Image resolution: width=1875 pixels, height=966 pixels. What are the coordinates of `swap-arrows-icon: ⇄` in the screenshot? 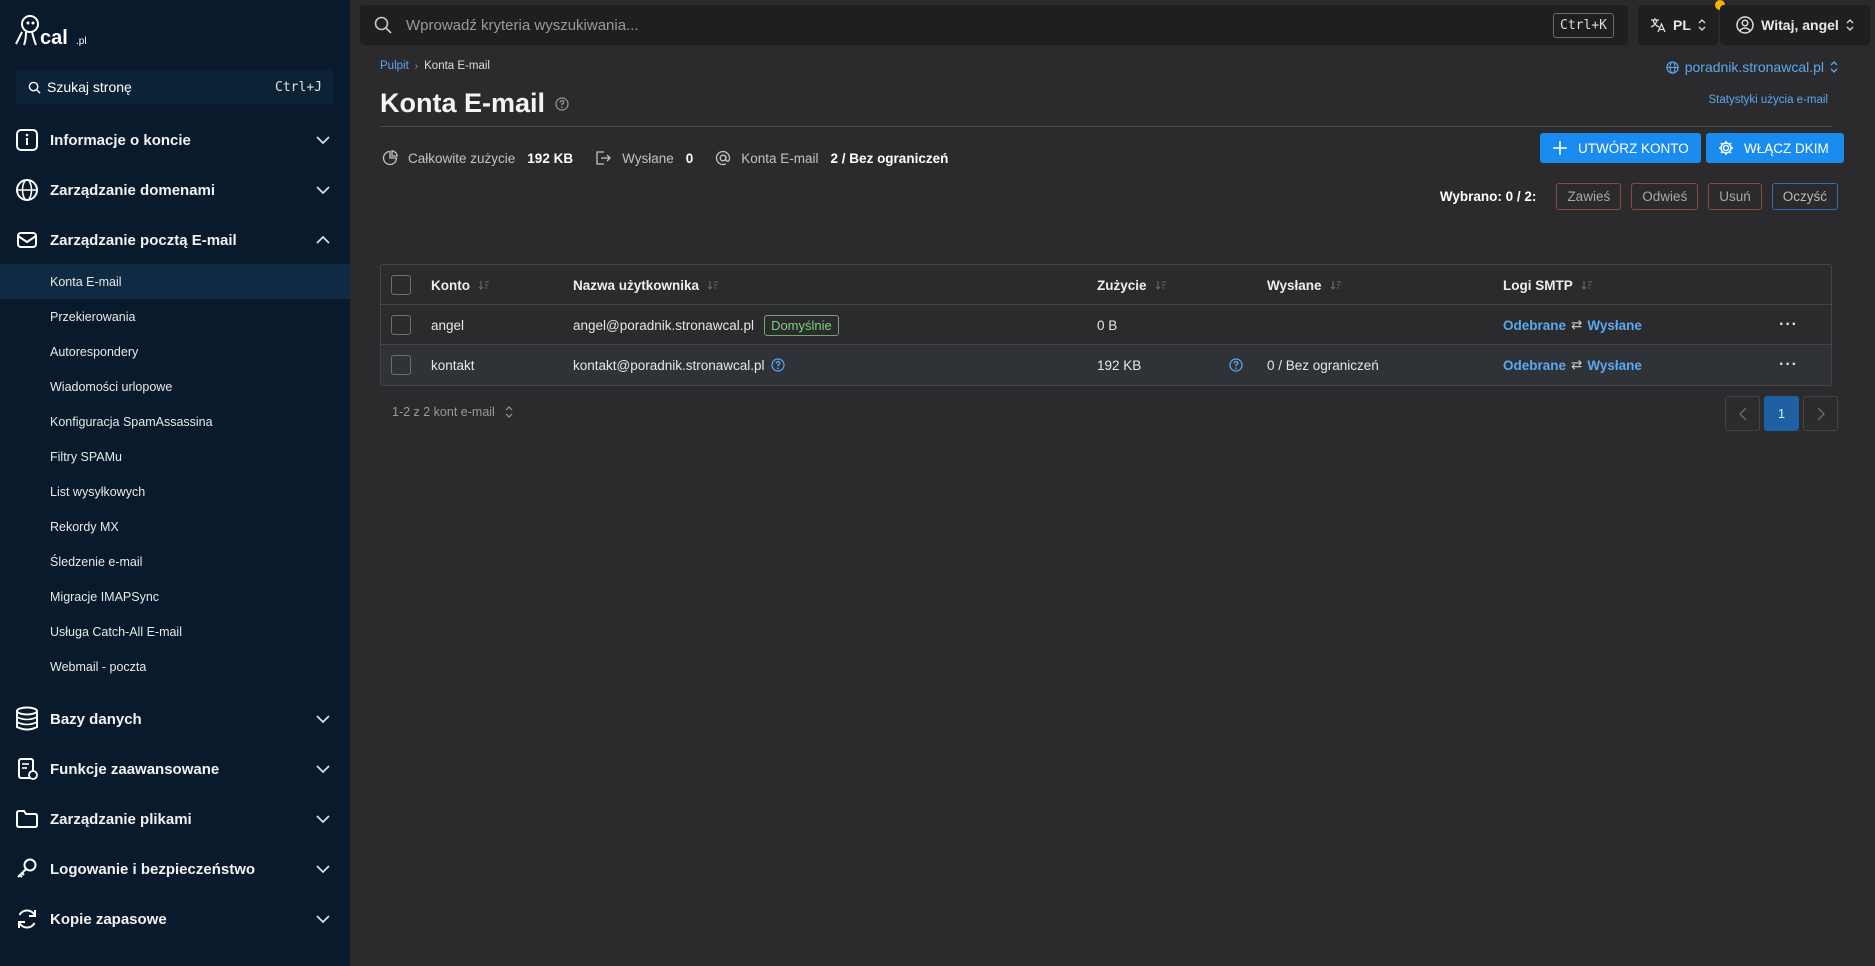 It's located at (1577, 364).